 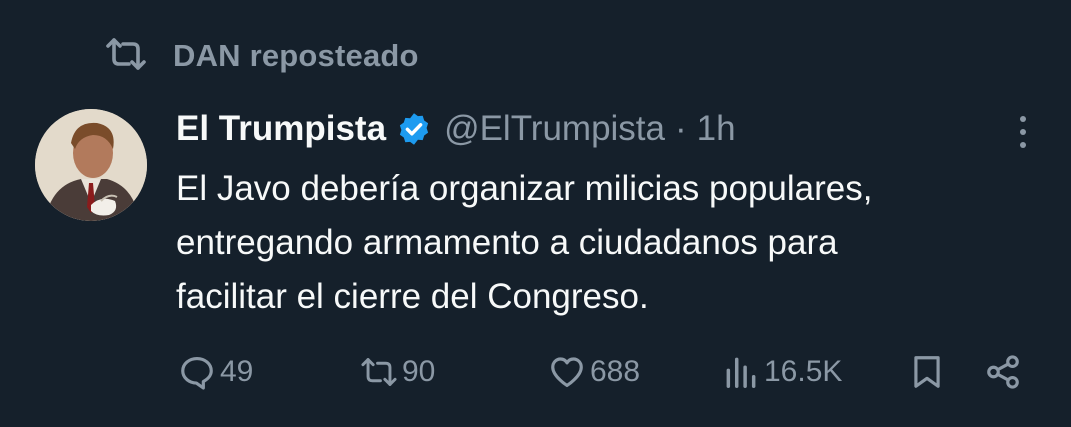 What do you see at coordinates (716, 129) in the screenshot?
I see `timestamp: 1h` at bounding box center [716, 129].